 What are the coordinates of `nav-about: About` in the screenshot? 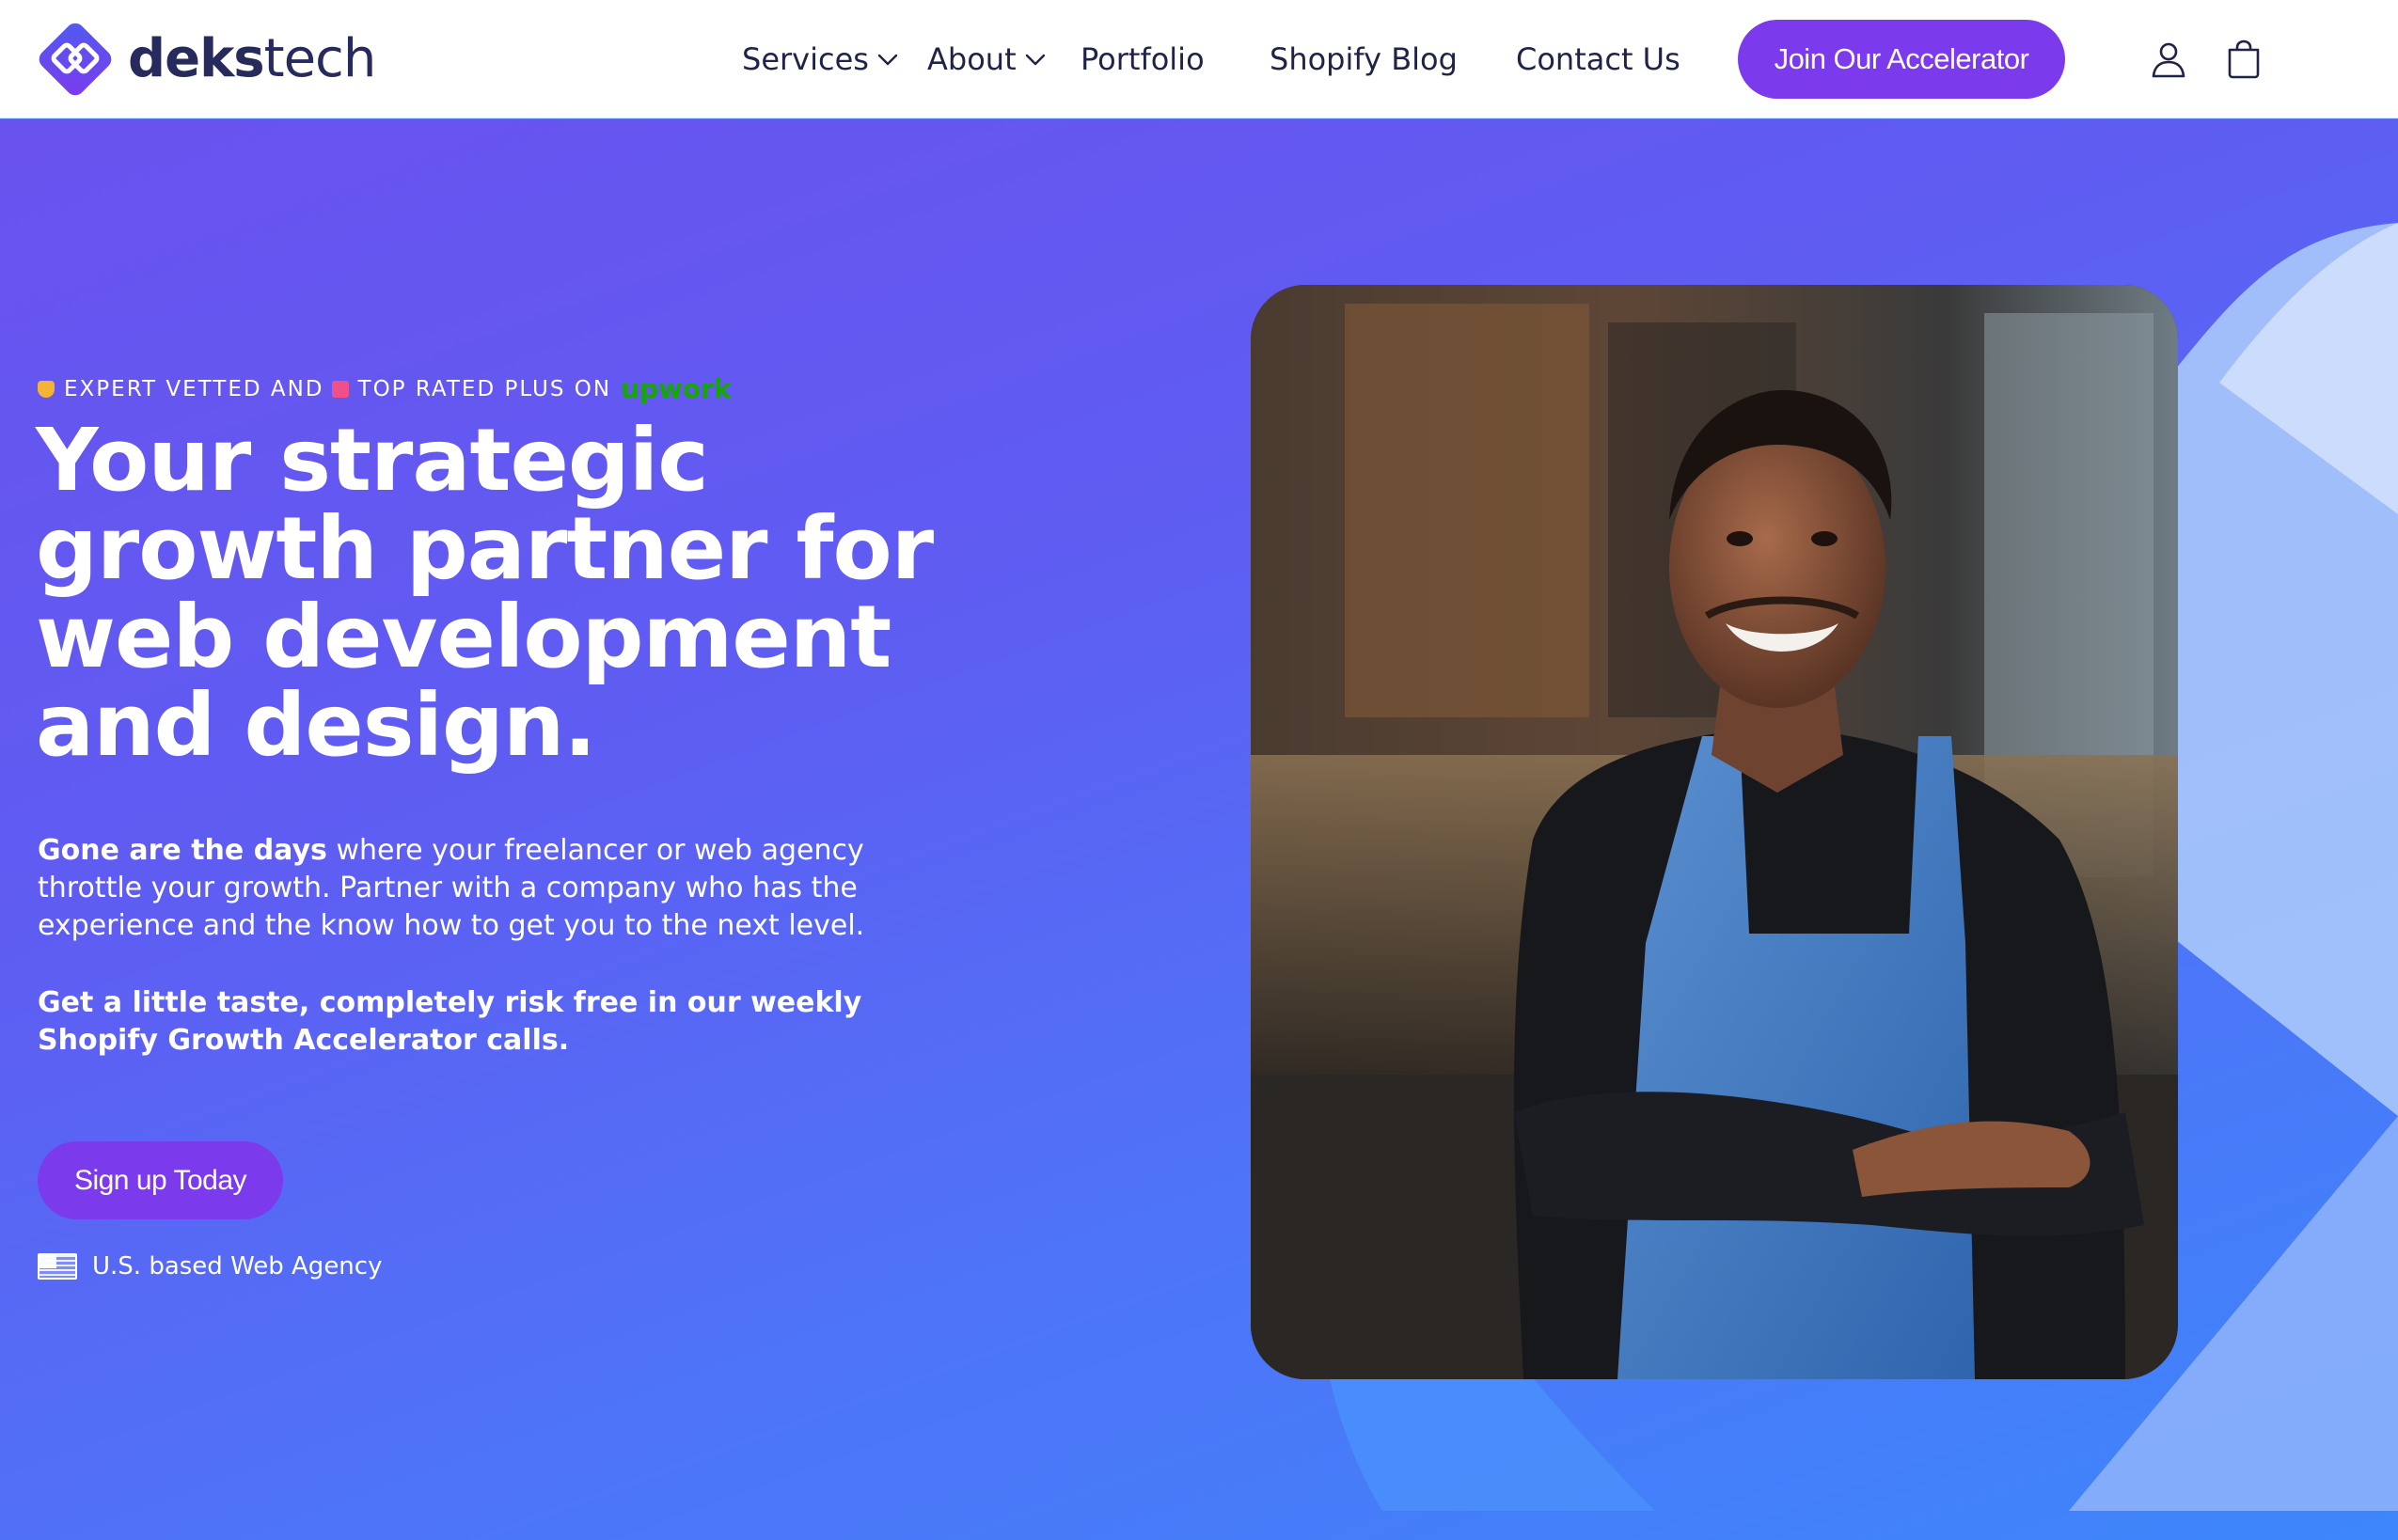 It's located at (987, 59).